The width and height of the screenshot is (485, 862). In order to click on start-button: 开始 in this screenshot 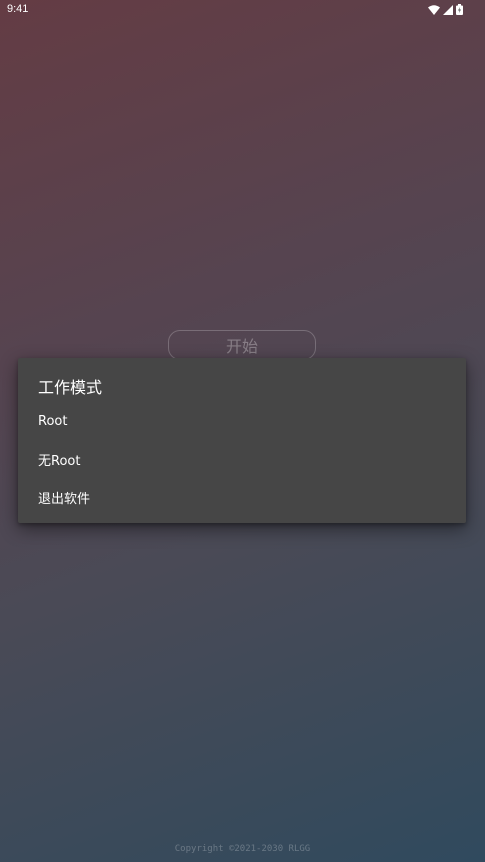, I will do `click(242, 345)`.